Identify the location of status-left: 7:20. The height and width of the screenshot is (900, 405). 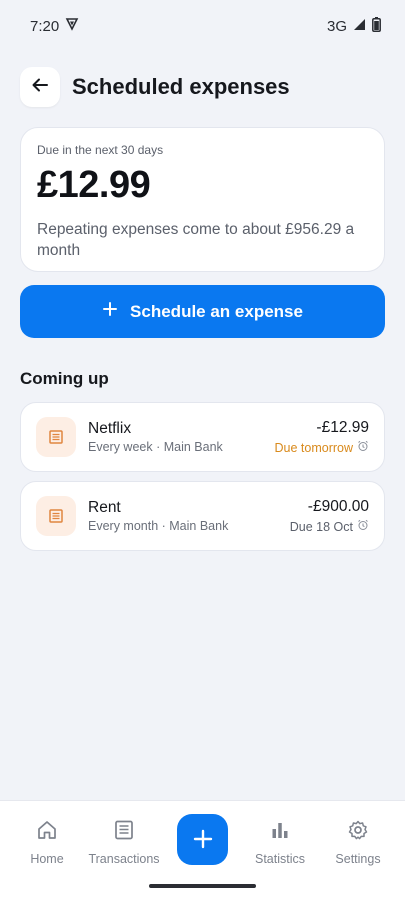
(54, 26).